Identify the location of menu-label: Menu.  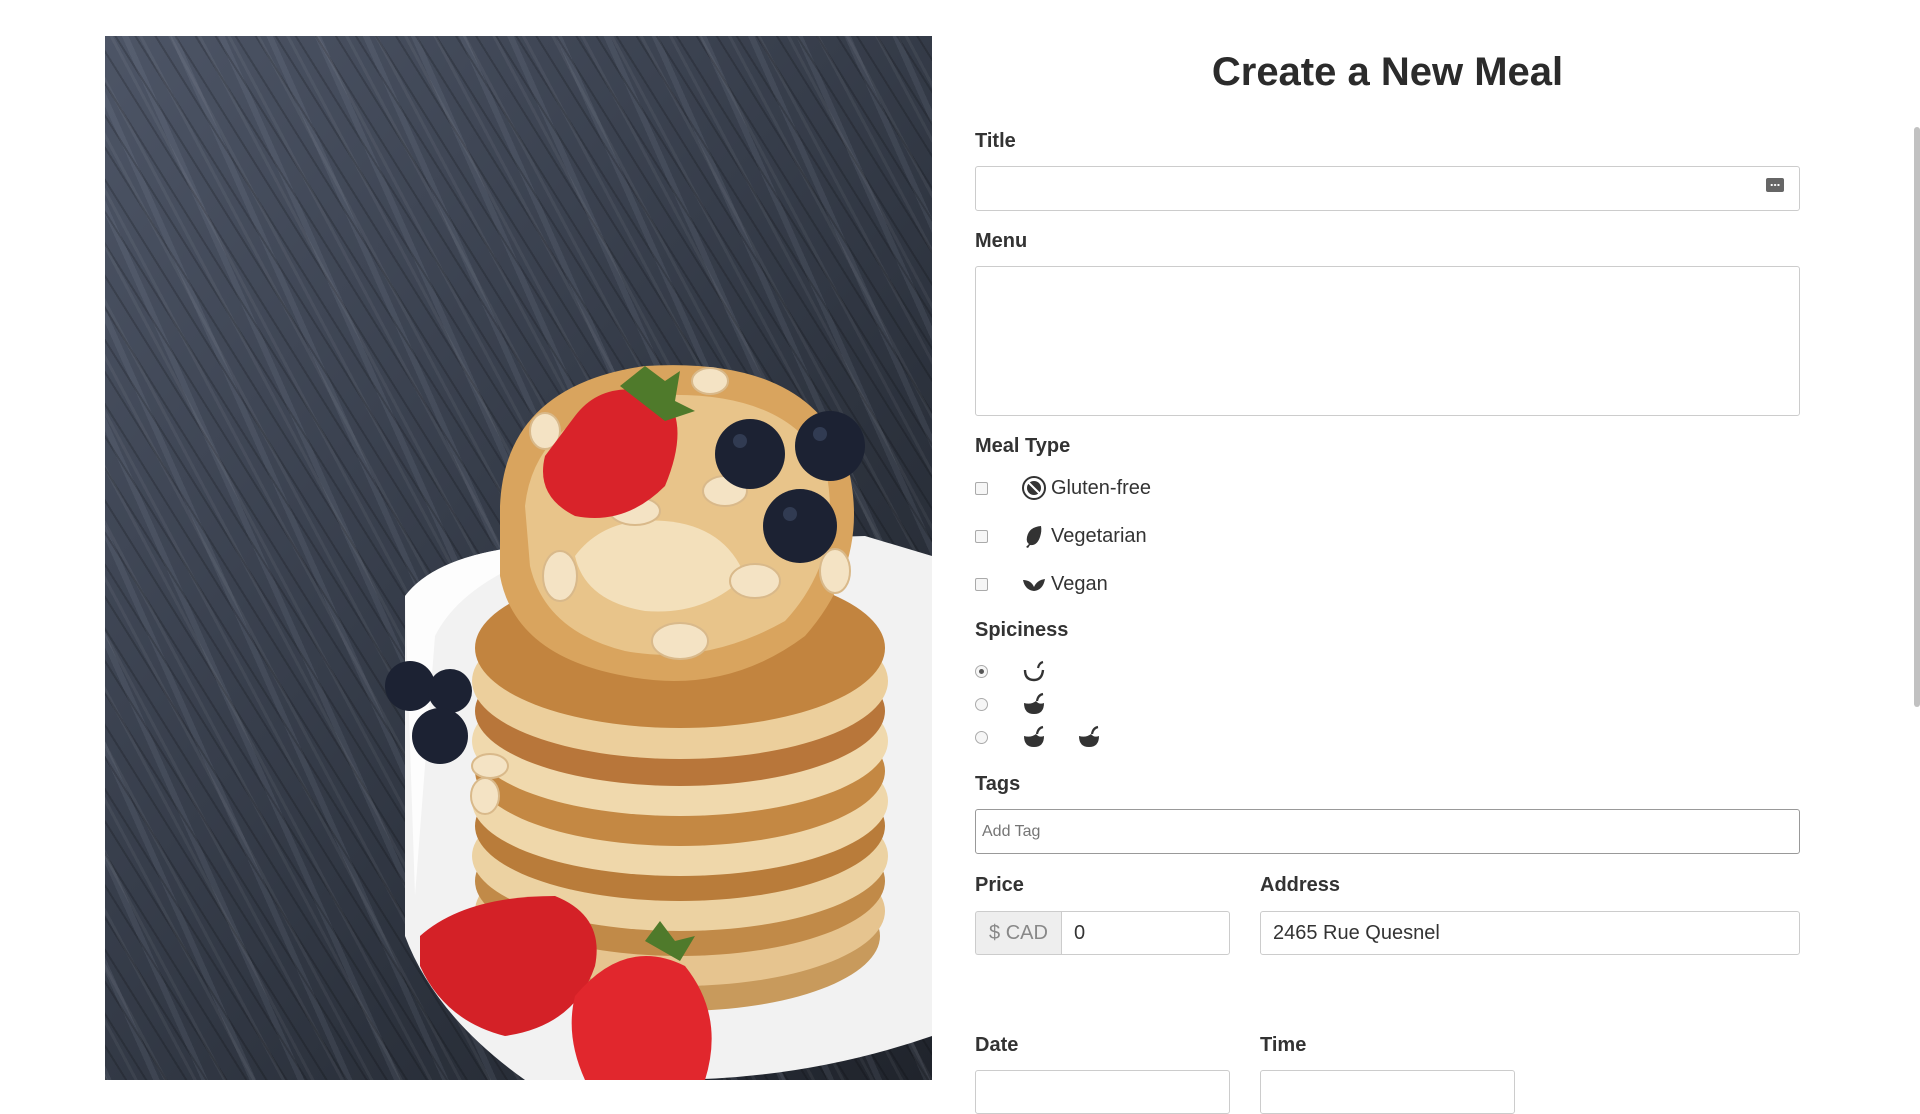
(1001, 241).